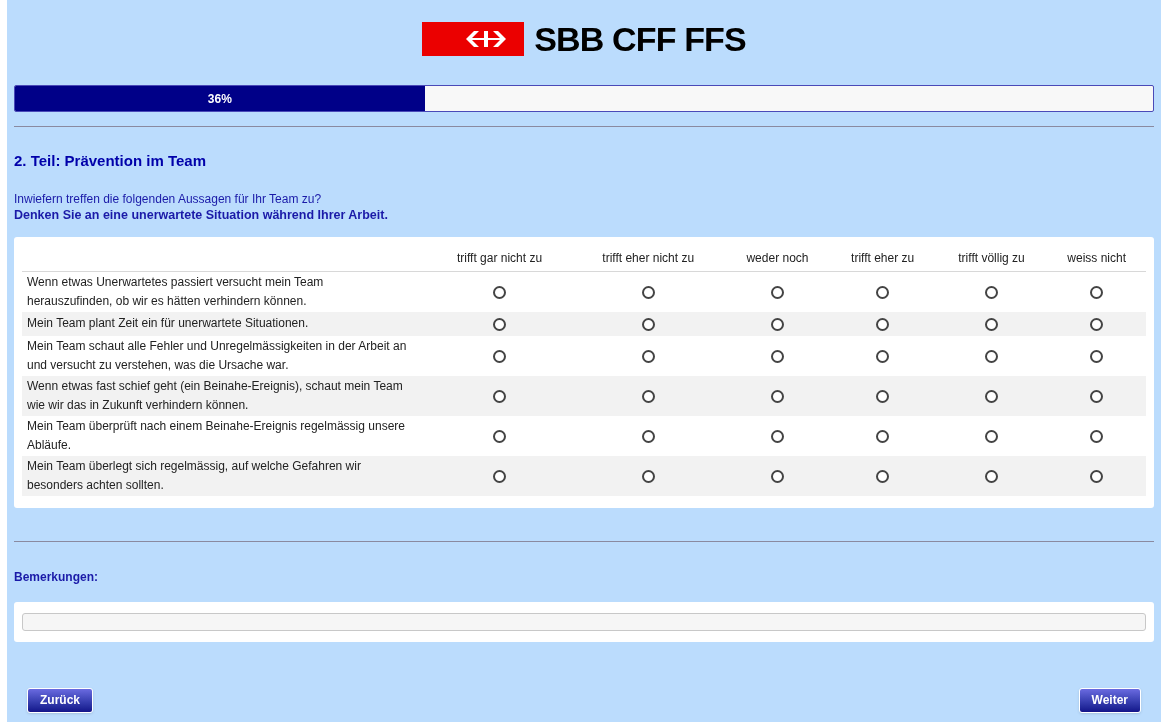 This screenshot has height=722, width=1161. I want to click on logo-text: SBB CFF FFS, so click(640, 39).